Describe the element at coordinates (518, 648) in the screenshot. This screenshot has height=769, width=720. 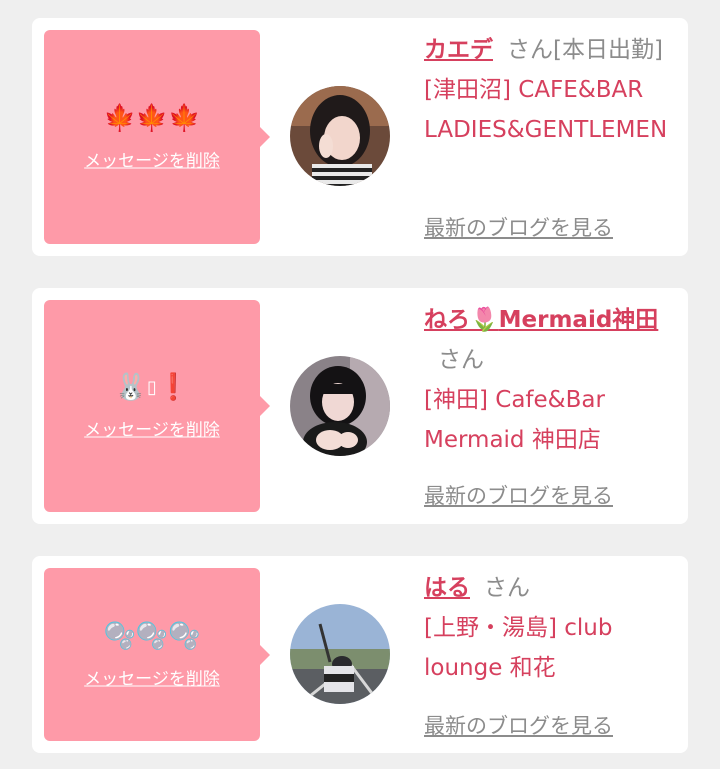
I see `shop-name: [上野・湯島] club lounge 和花` at that location.